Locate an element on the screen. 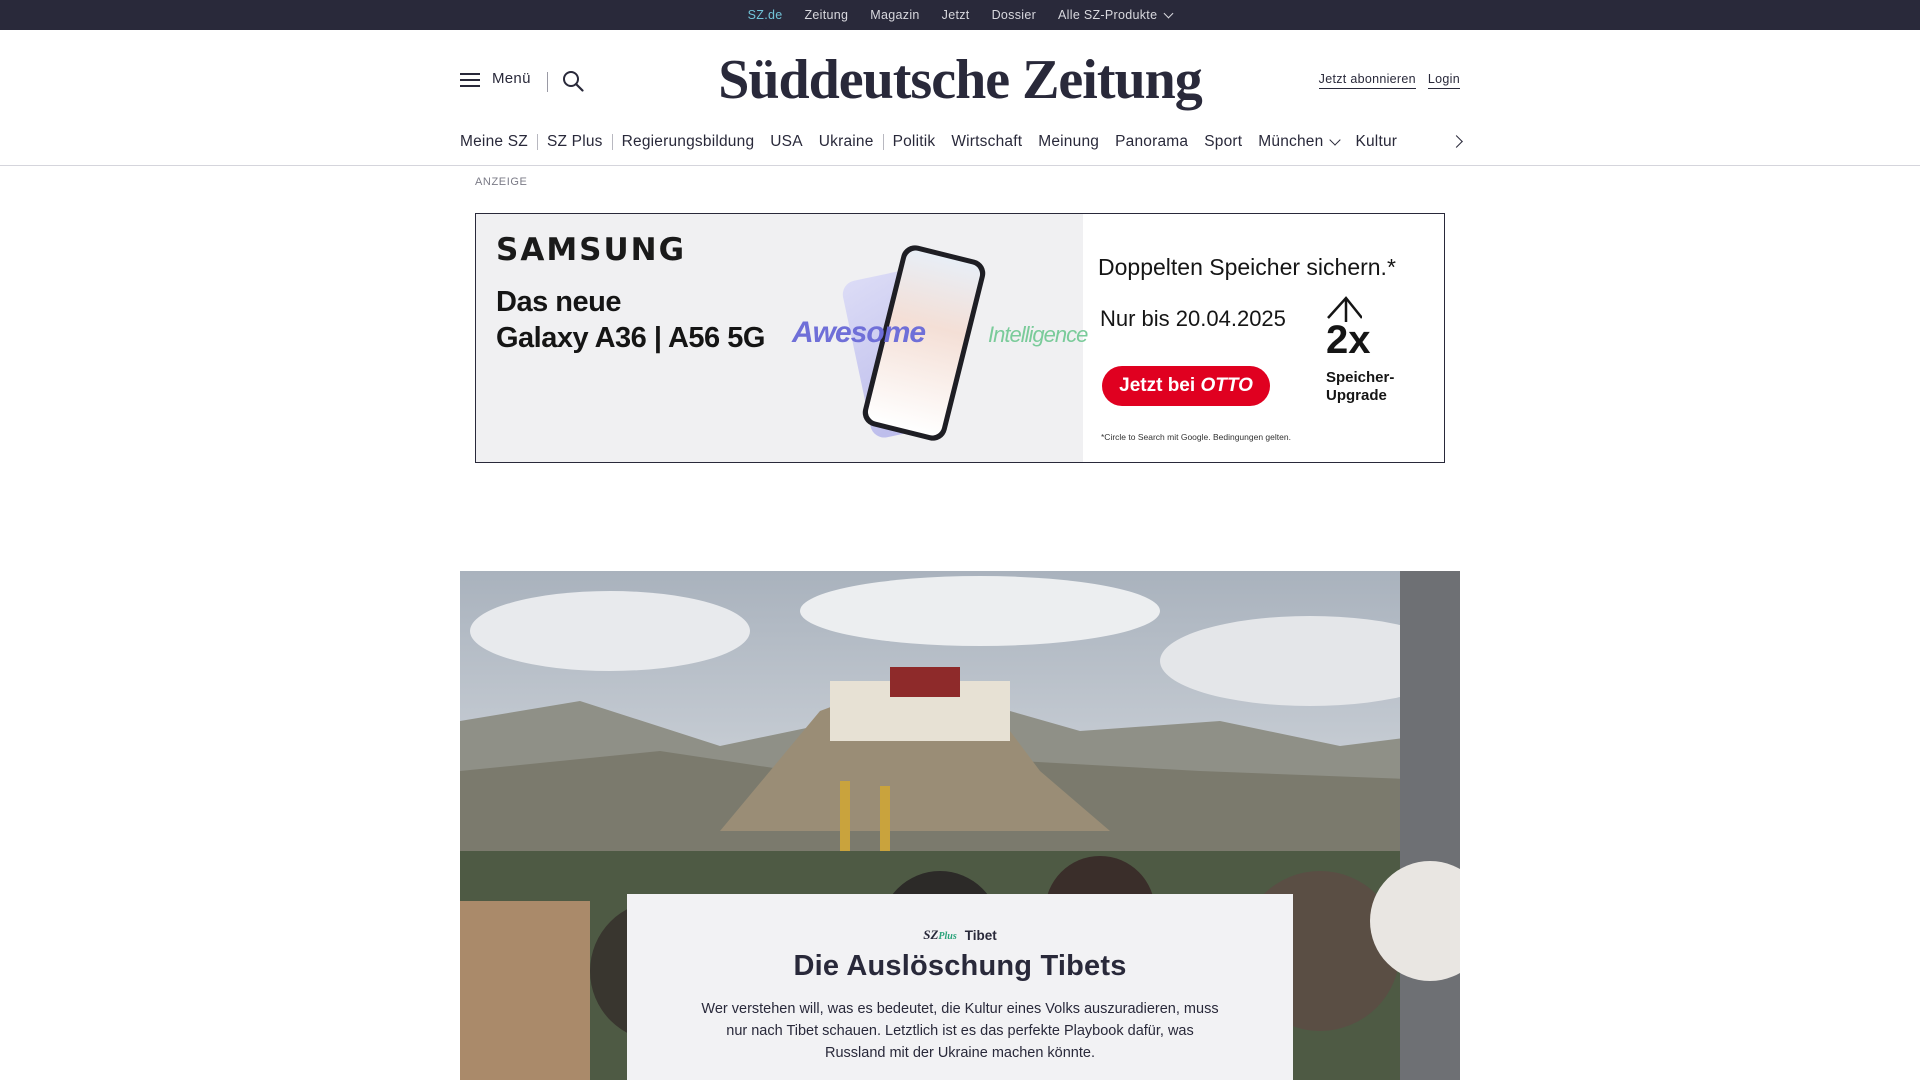 The image size is (1920, 1080). ad-headline-line1: Das neue is located at coordinates (558, 302).